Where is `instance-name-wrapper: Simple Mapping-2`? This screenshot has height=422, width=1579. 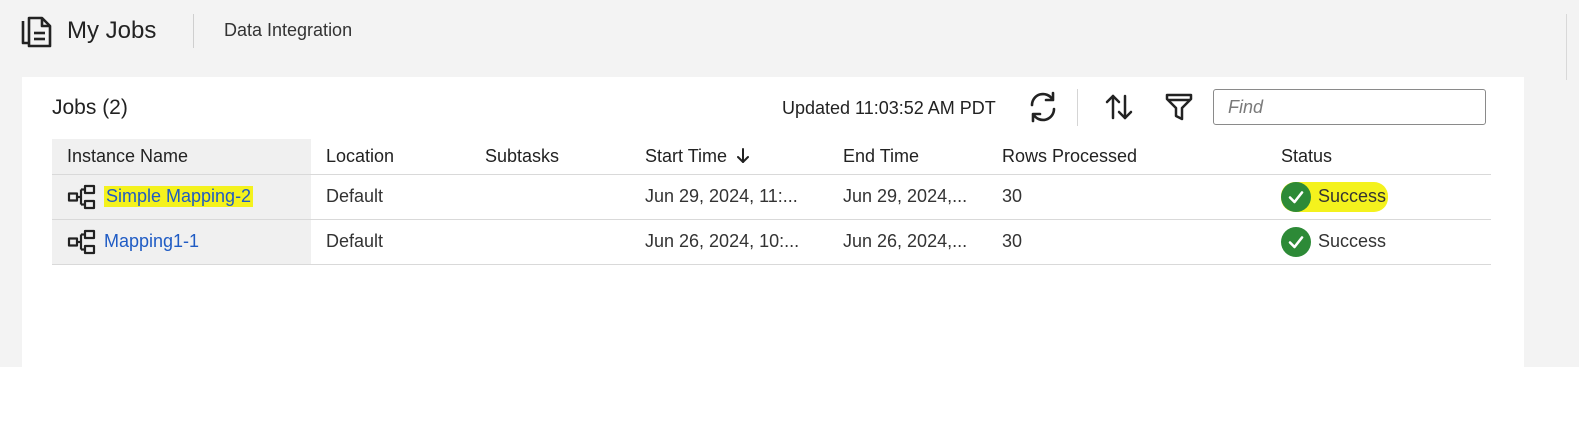
instance-name-wrapper: Simple Mapping-2 is located at coordinates (189, 197).